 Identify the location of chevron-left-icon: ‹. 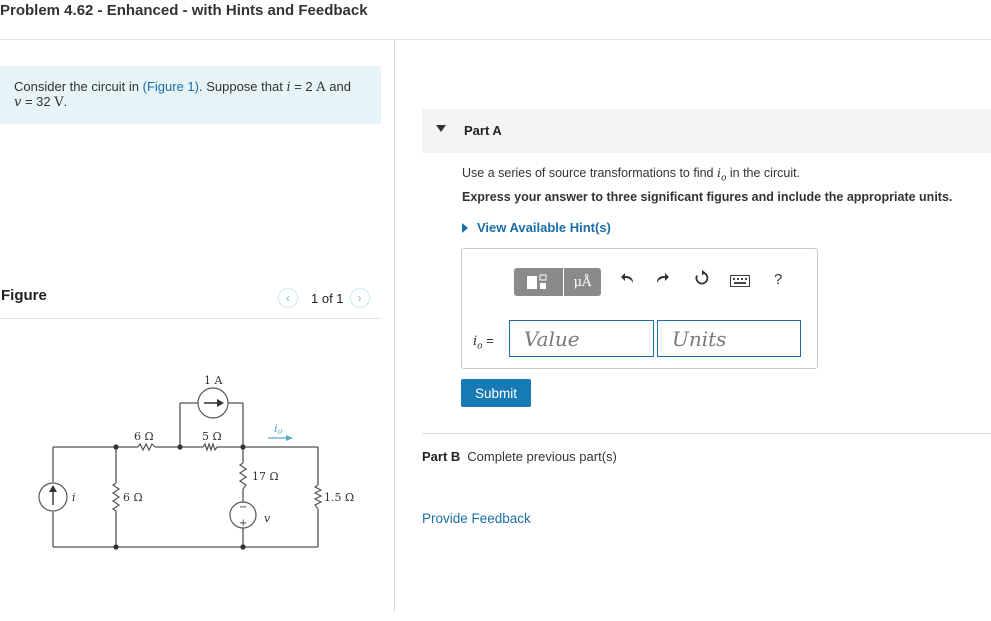
(288, 298).